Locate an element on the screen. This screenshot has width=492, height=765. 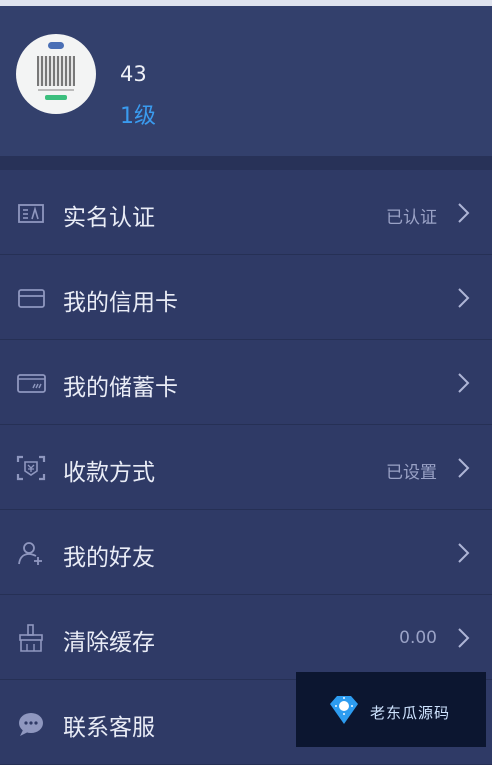
broom-icon is located at coordinates (31, 638).